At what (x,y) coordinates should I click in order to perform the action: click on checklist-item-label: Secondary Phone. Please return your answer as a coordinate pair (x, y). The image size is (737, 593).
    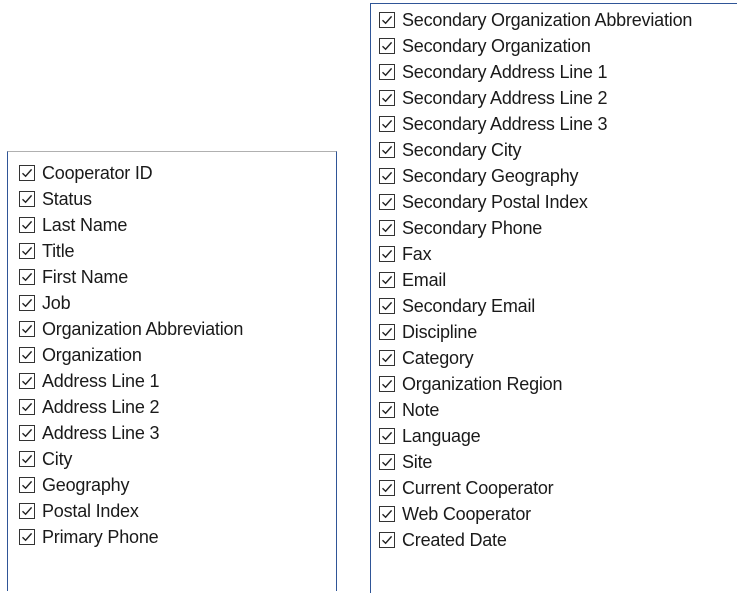
    Looking at the image, I should click on (472, 227).